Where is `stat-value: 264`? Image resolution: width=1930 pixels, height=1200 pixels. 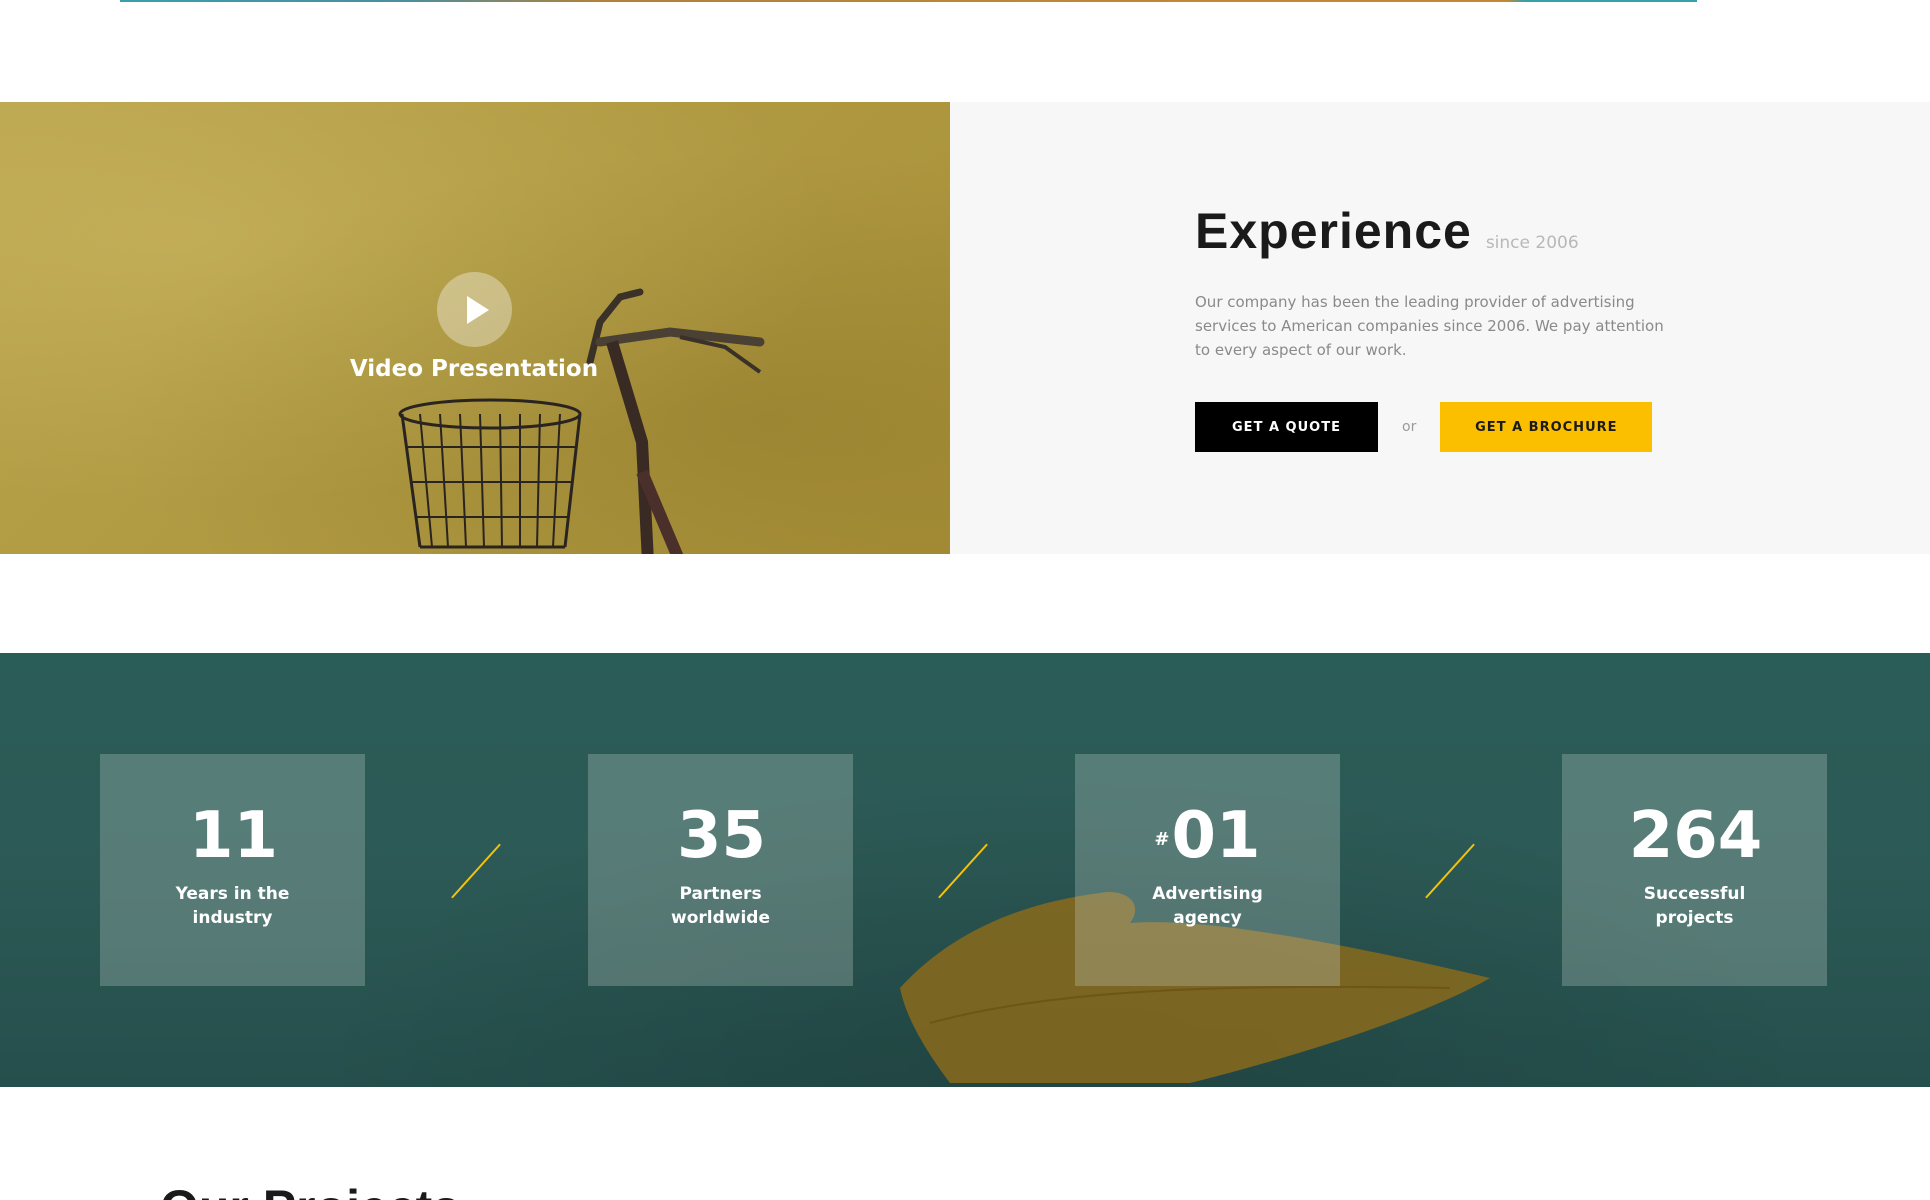
stat-value: 264 is located at coordinates (1695, 836).